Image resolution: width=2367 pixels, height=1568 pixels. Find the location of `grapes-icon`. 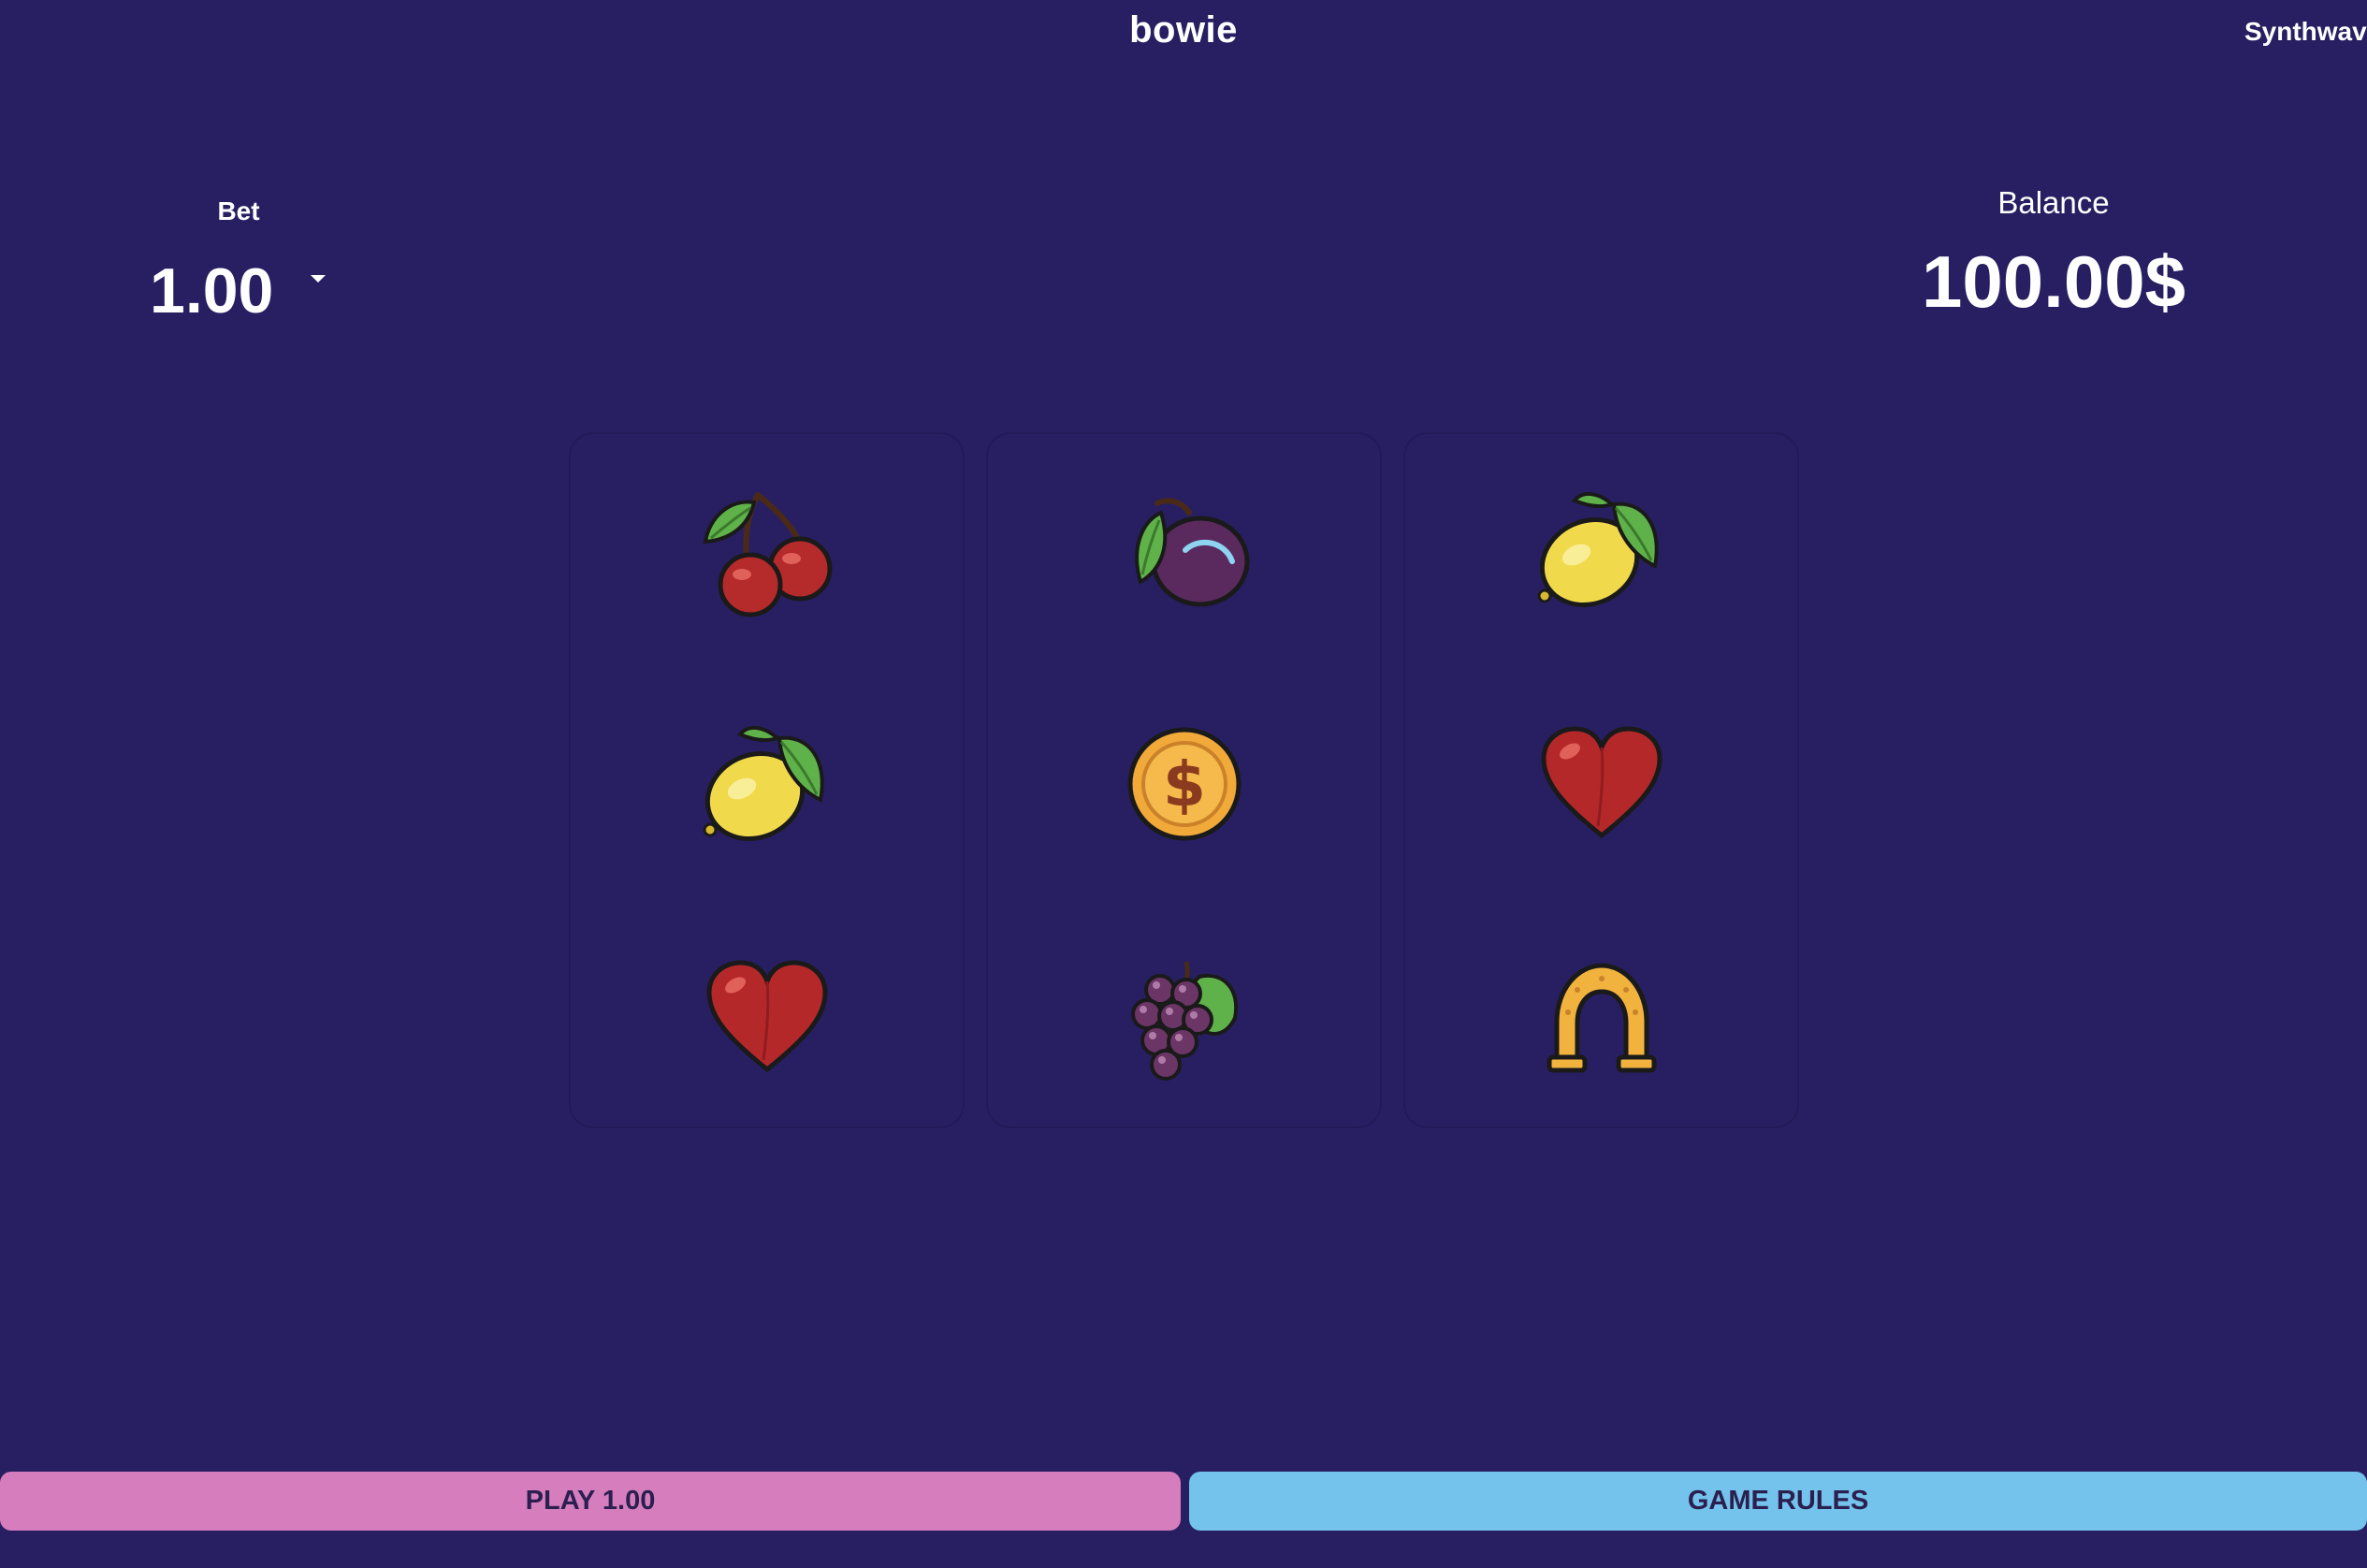

grapes-icon is located at coordinates (1184, 1021).